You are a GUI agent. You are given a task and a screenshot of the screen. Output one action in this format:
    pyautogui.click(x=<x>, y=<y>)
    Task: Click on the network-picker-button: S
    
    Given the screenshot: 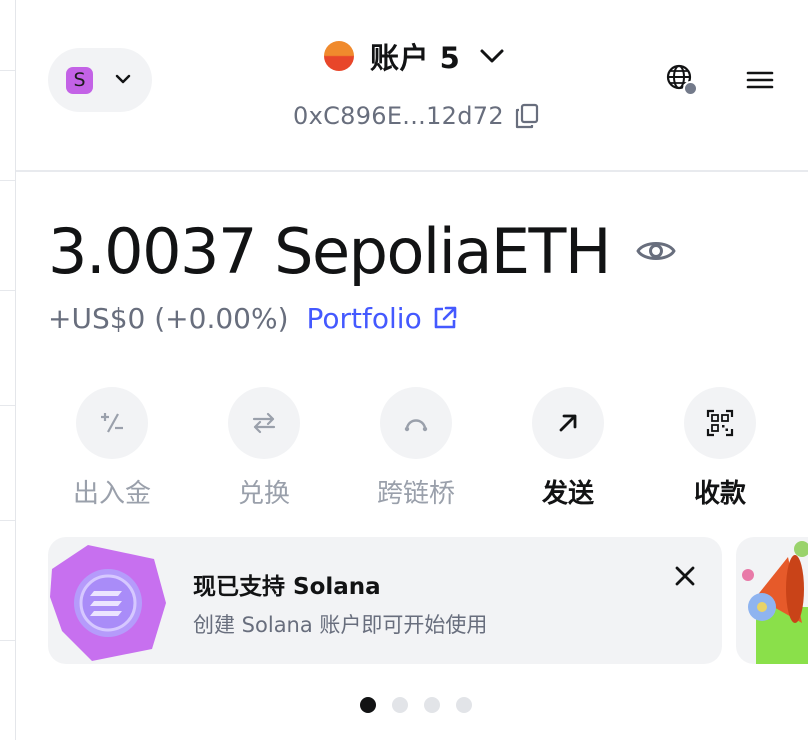 What is the action you would take?
    pyautogui.click(x=100, y=80)
    